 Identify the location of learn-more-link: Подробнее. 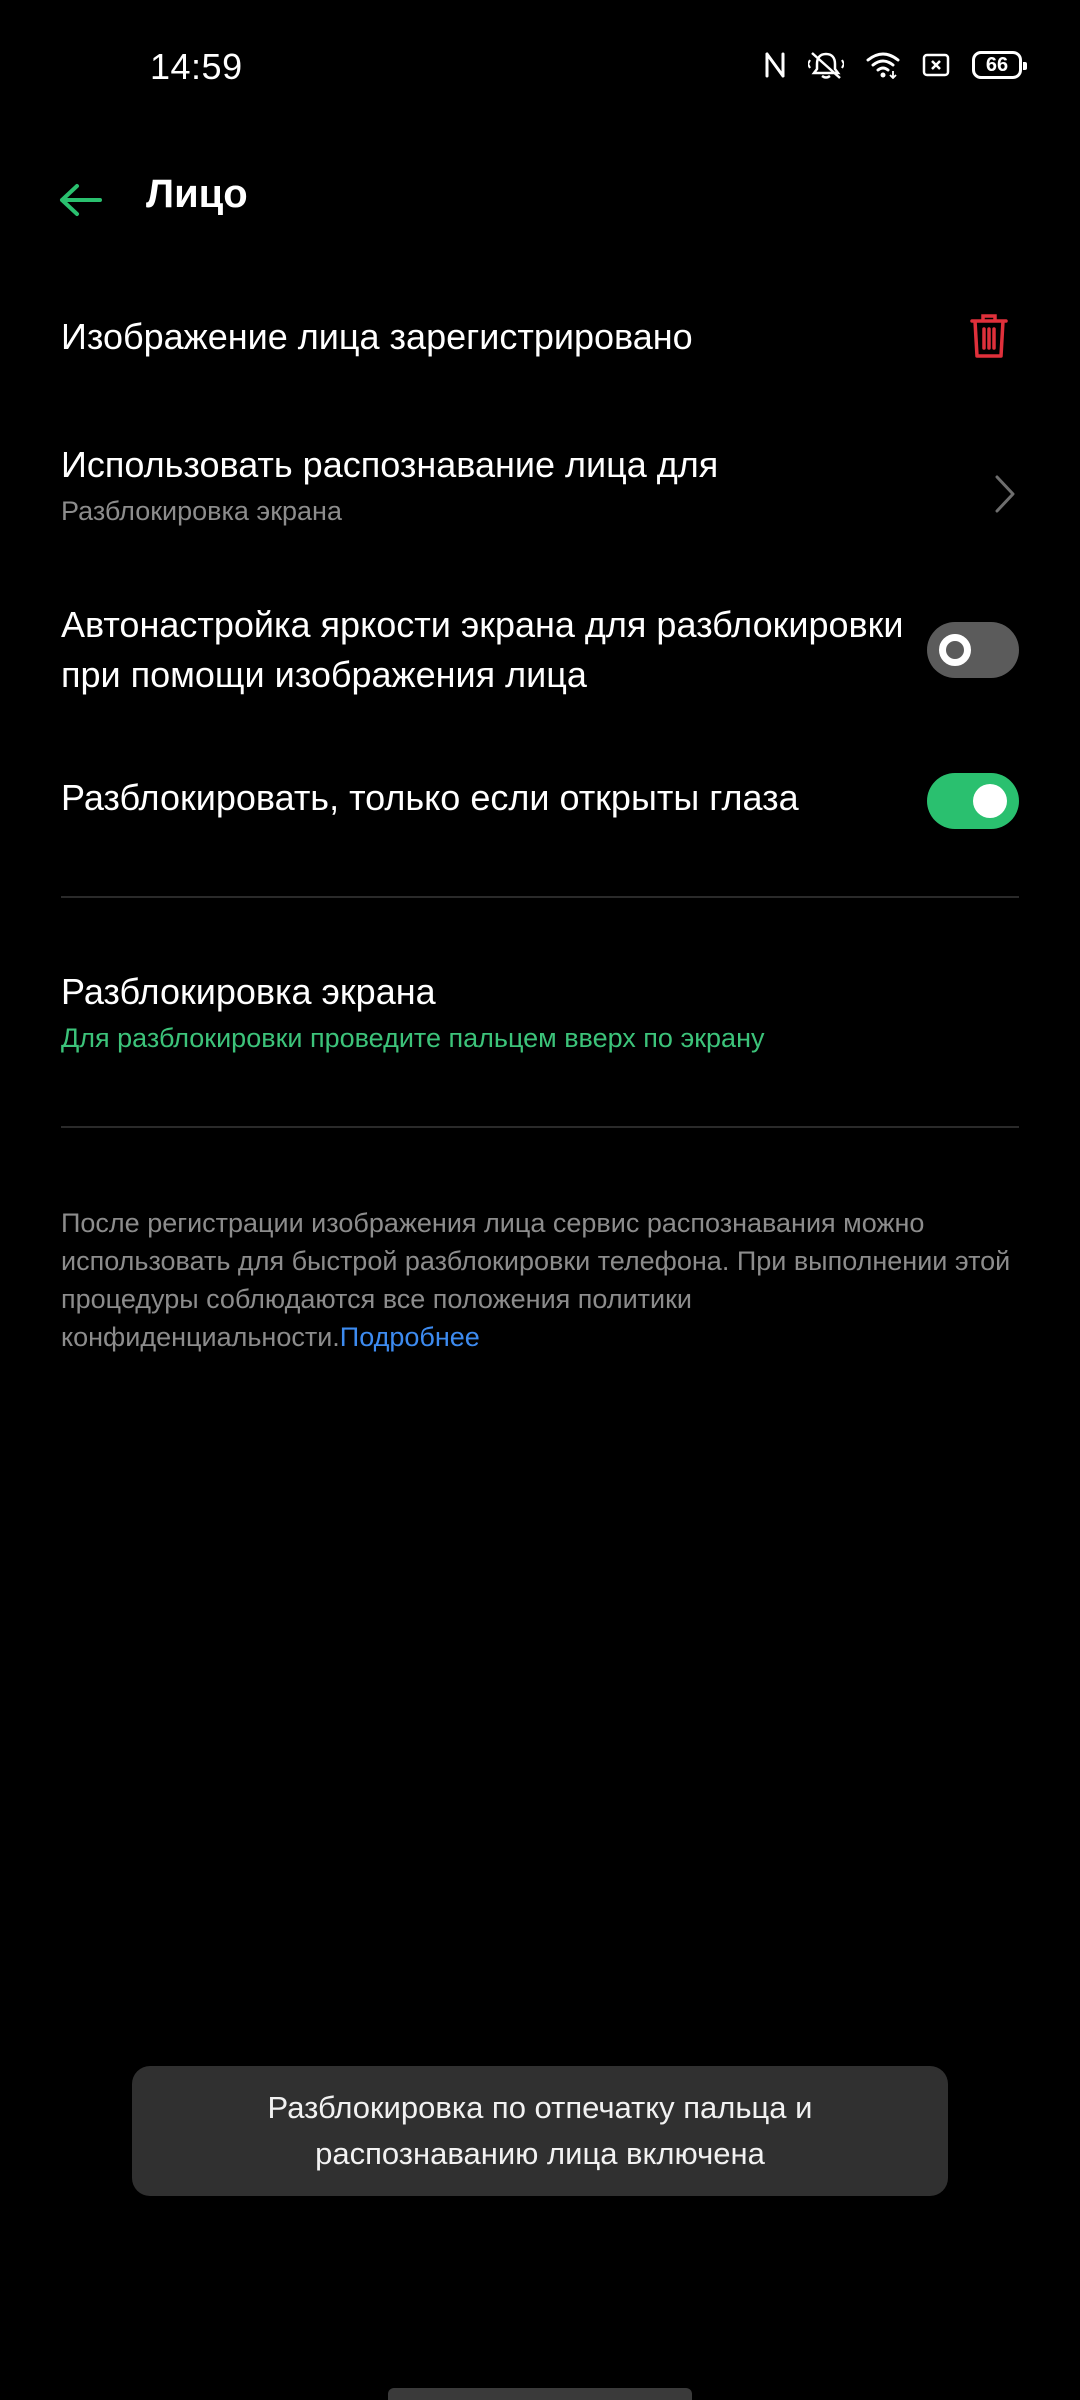
(410, 1337).